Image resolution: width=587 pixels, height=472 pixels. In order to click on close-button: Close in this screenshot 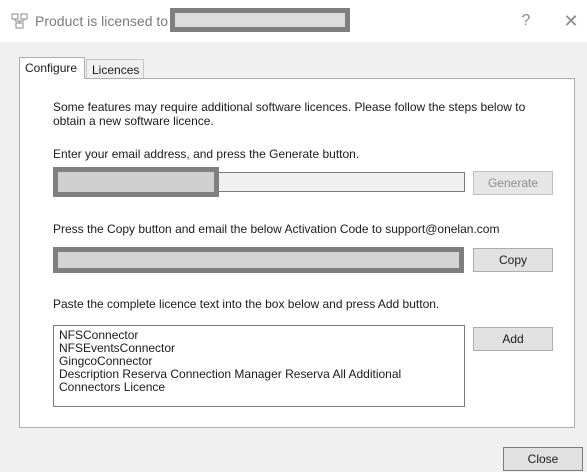, I will do `click(543, 459)`.